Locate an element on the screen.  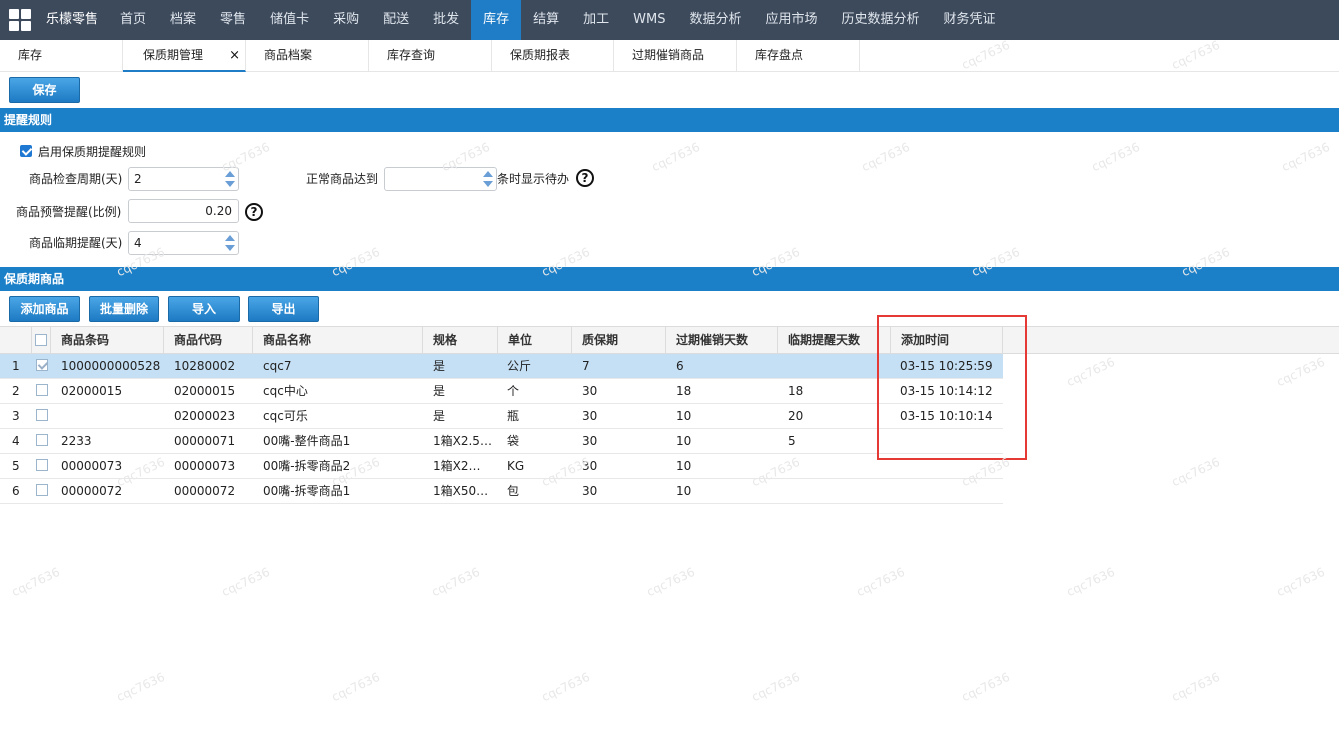
col-shelf-life: 质保期 is located at coordinates (619, 340).